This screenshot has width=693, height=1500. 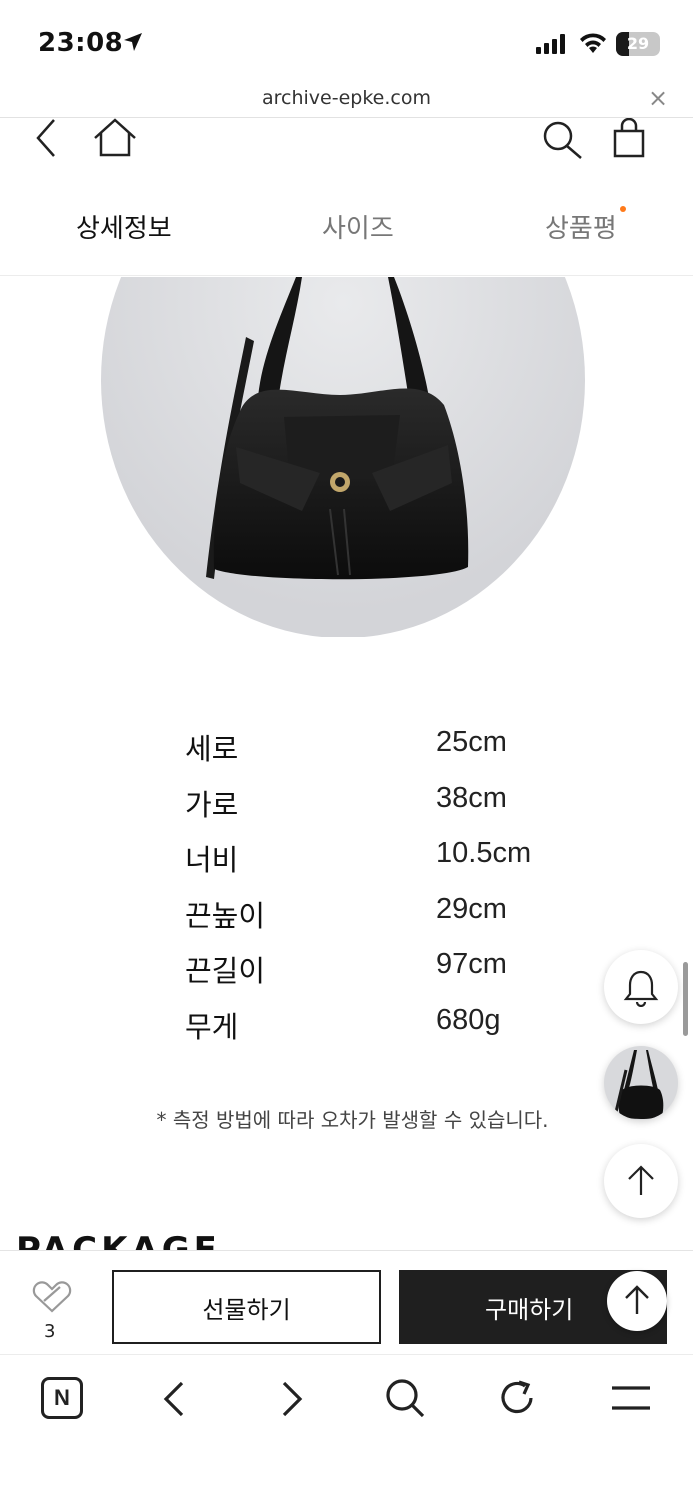 I want to click on scroll-top-button, so click(x=641, y=1181).